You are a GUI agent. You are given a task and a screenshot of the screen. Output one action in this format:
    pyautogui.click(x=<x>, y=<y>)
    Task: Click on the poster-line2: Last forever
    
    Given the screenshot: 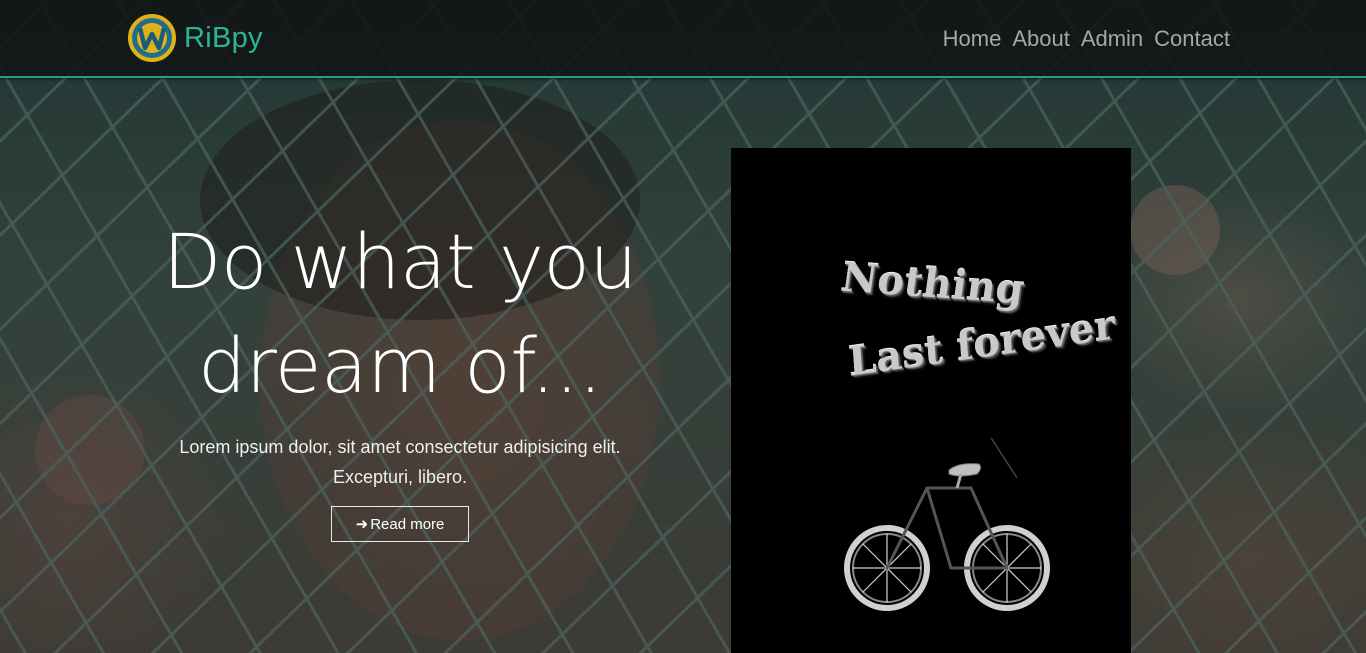 What is the action you would take?
    pyautogui.click(x=981, y=343)
    